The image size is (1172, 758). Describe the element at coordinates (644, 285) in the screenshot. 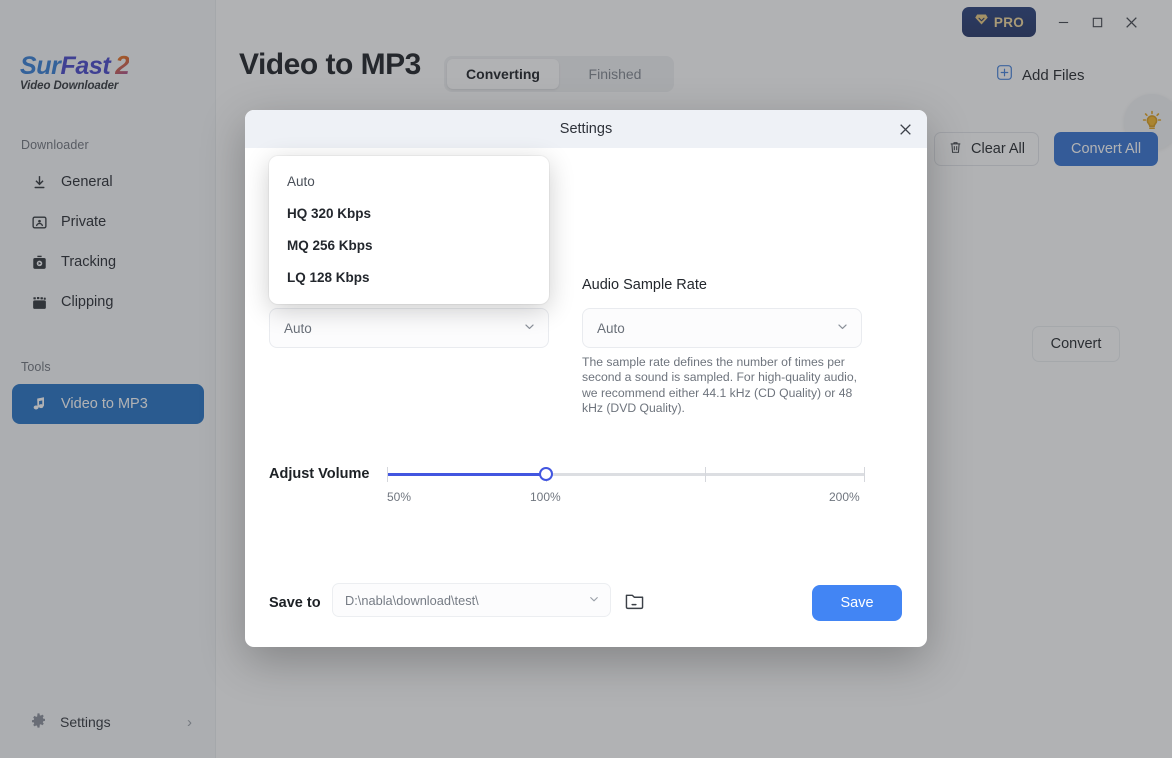

I see `audio-sample-rate-label: Audio Sample Rate` at that location.